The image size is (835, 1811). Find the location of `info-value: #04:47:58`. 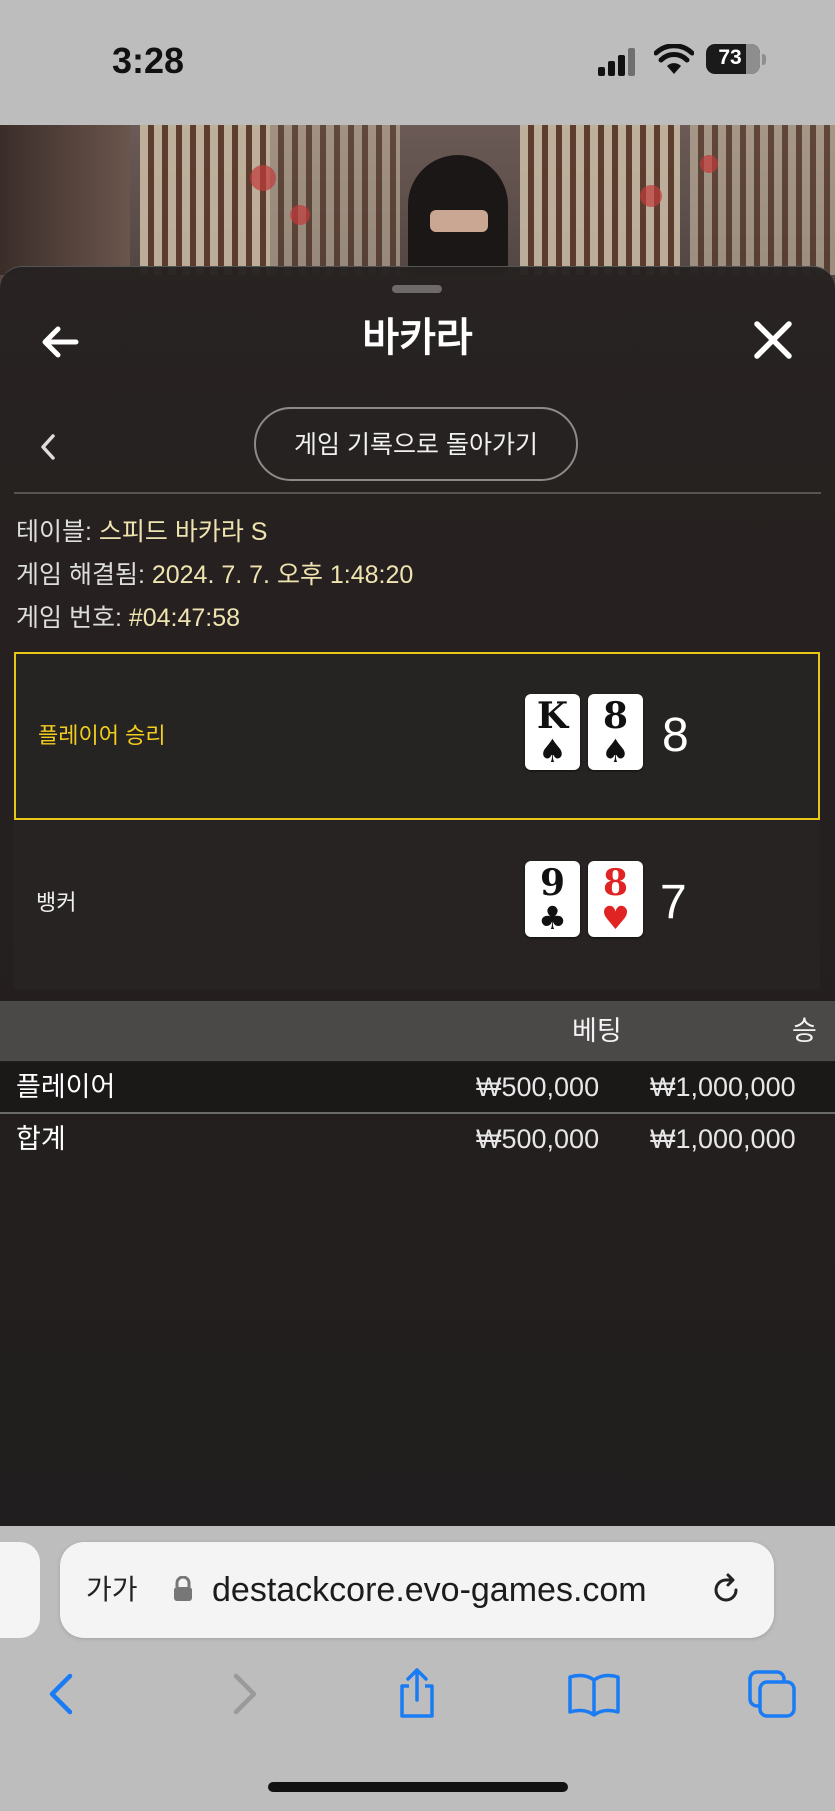

info-value: #04:47:58 is located at coordinates (184, 618).